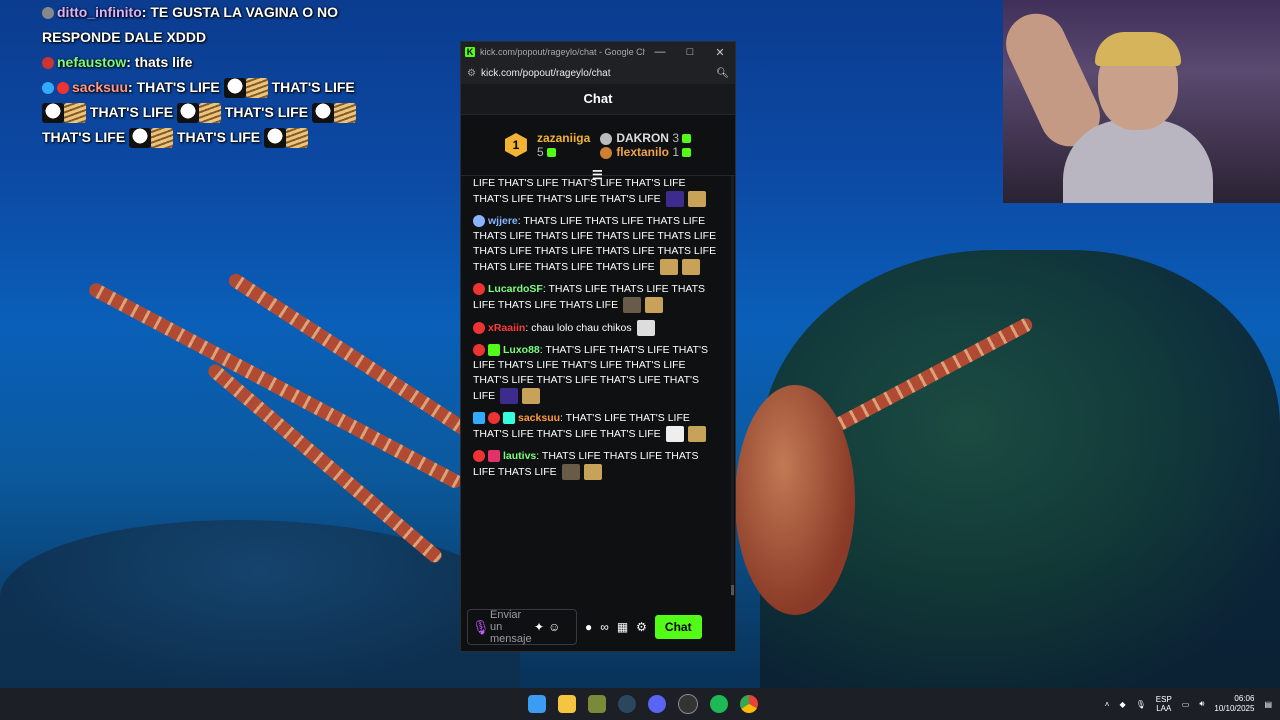  I want to click on chat-username: Luxo88, so click(521, 350).